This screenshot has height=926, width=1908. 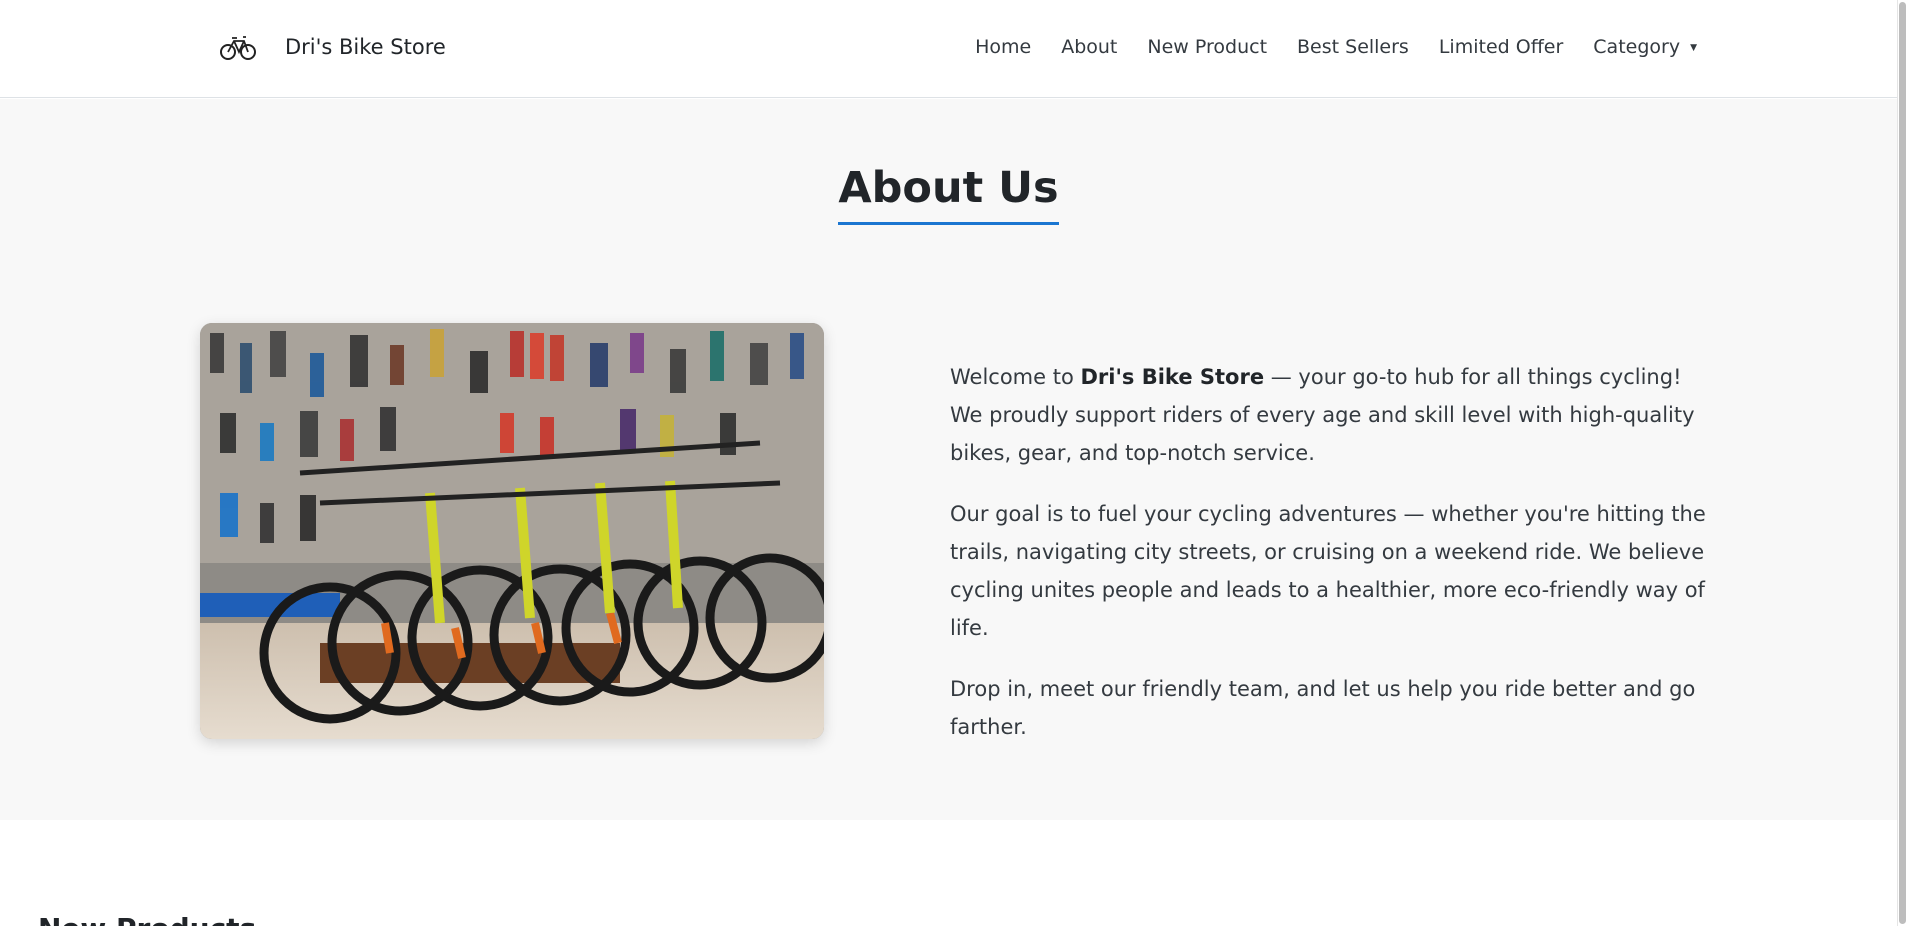 I want to click on brand-name: Dri's Bike Store, so click(x=365, y=47).